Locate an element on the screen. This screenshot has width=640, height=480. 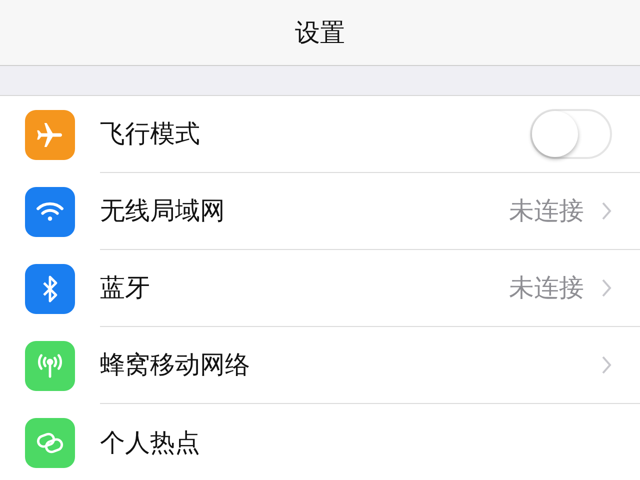
toggle-switch is located at coordinates (571, 134).